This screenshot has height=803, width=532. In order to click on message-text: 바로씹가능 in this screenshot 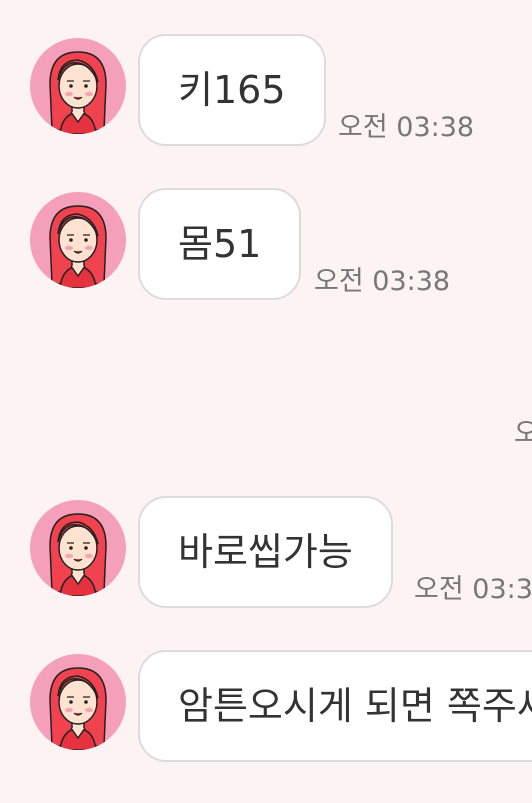, I will do `click(265, 552)`.